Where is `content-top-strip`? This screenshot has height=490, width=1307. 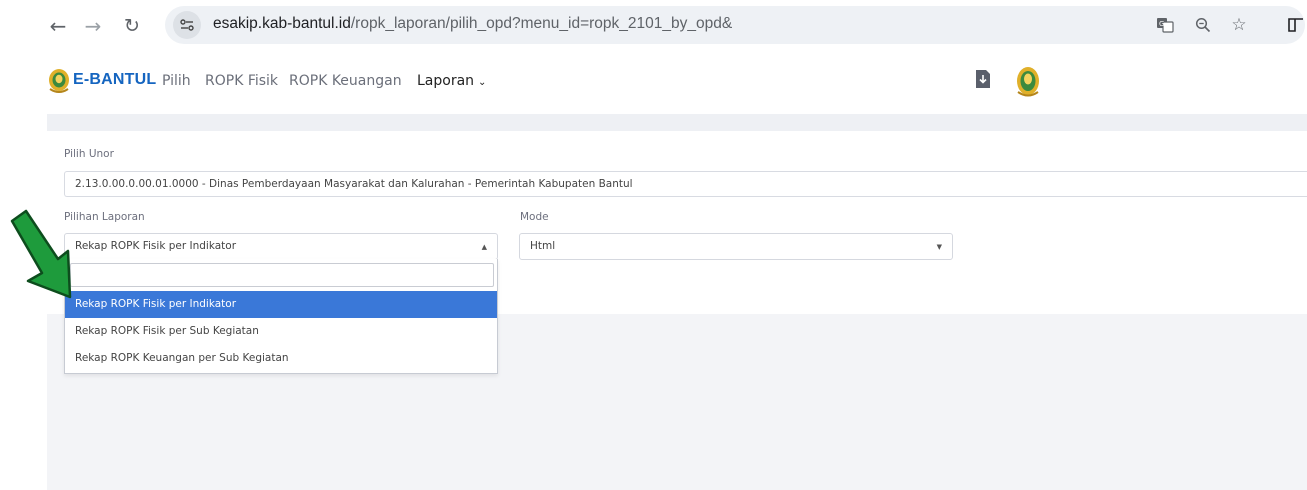
content-top-strip is located at coordinates (677, 122).